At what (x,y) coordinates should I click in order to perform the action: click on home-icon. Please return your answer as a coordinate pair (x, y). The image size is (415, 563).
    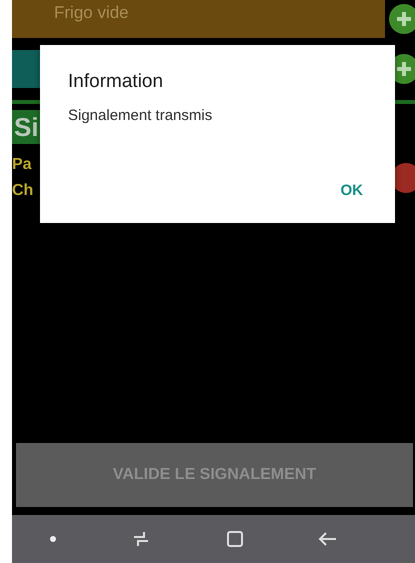
    Looking at the image, I should click on (235, 539).